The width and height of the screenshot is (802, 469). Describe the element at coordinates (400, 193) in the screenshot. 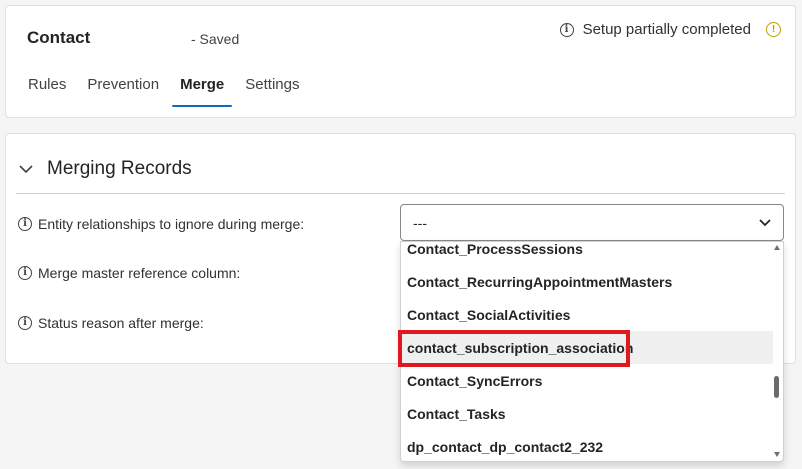

I see `section-divider` at that location.